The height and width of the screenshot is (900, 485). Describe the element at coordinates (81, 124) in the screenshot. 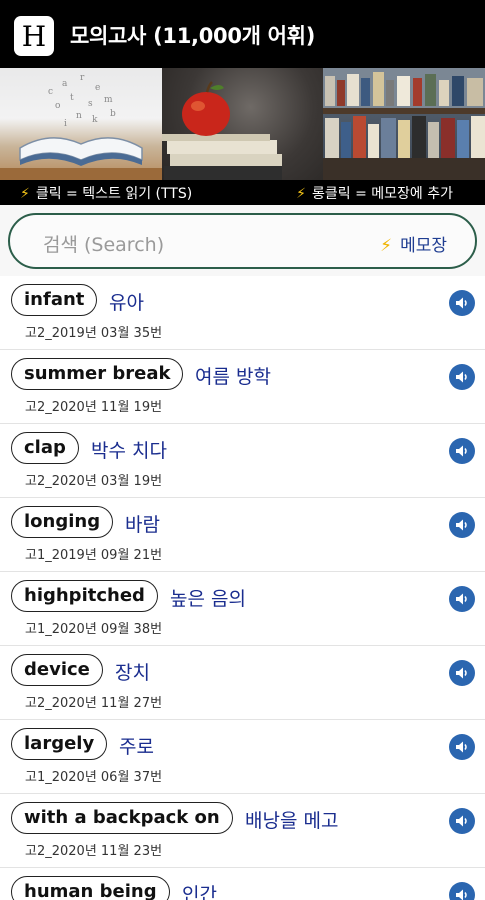

I see `open-book-image: a re t s o m nk i b c` at that location.